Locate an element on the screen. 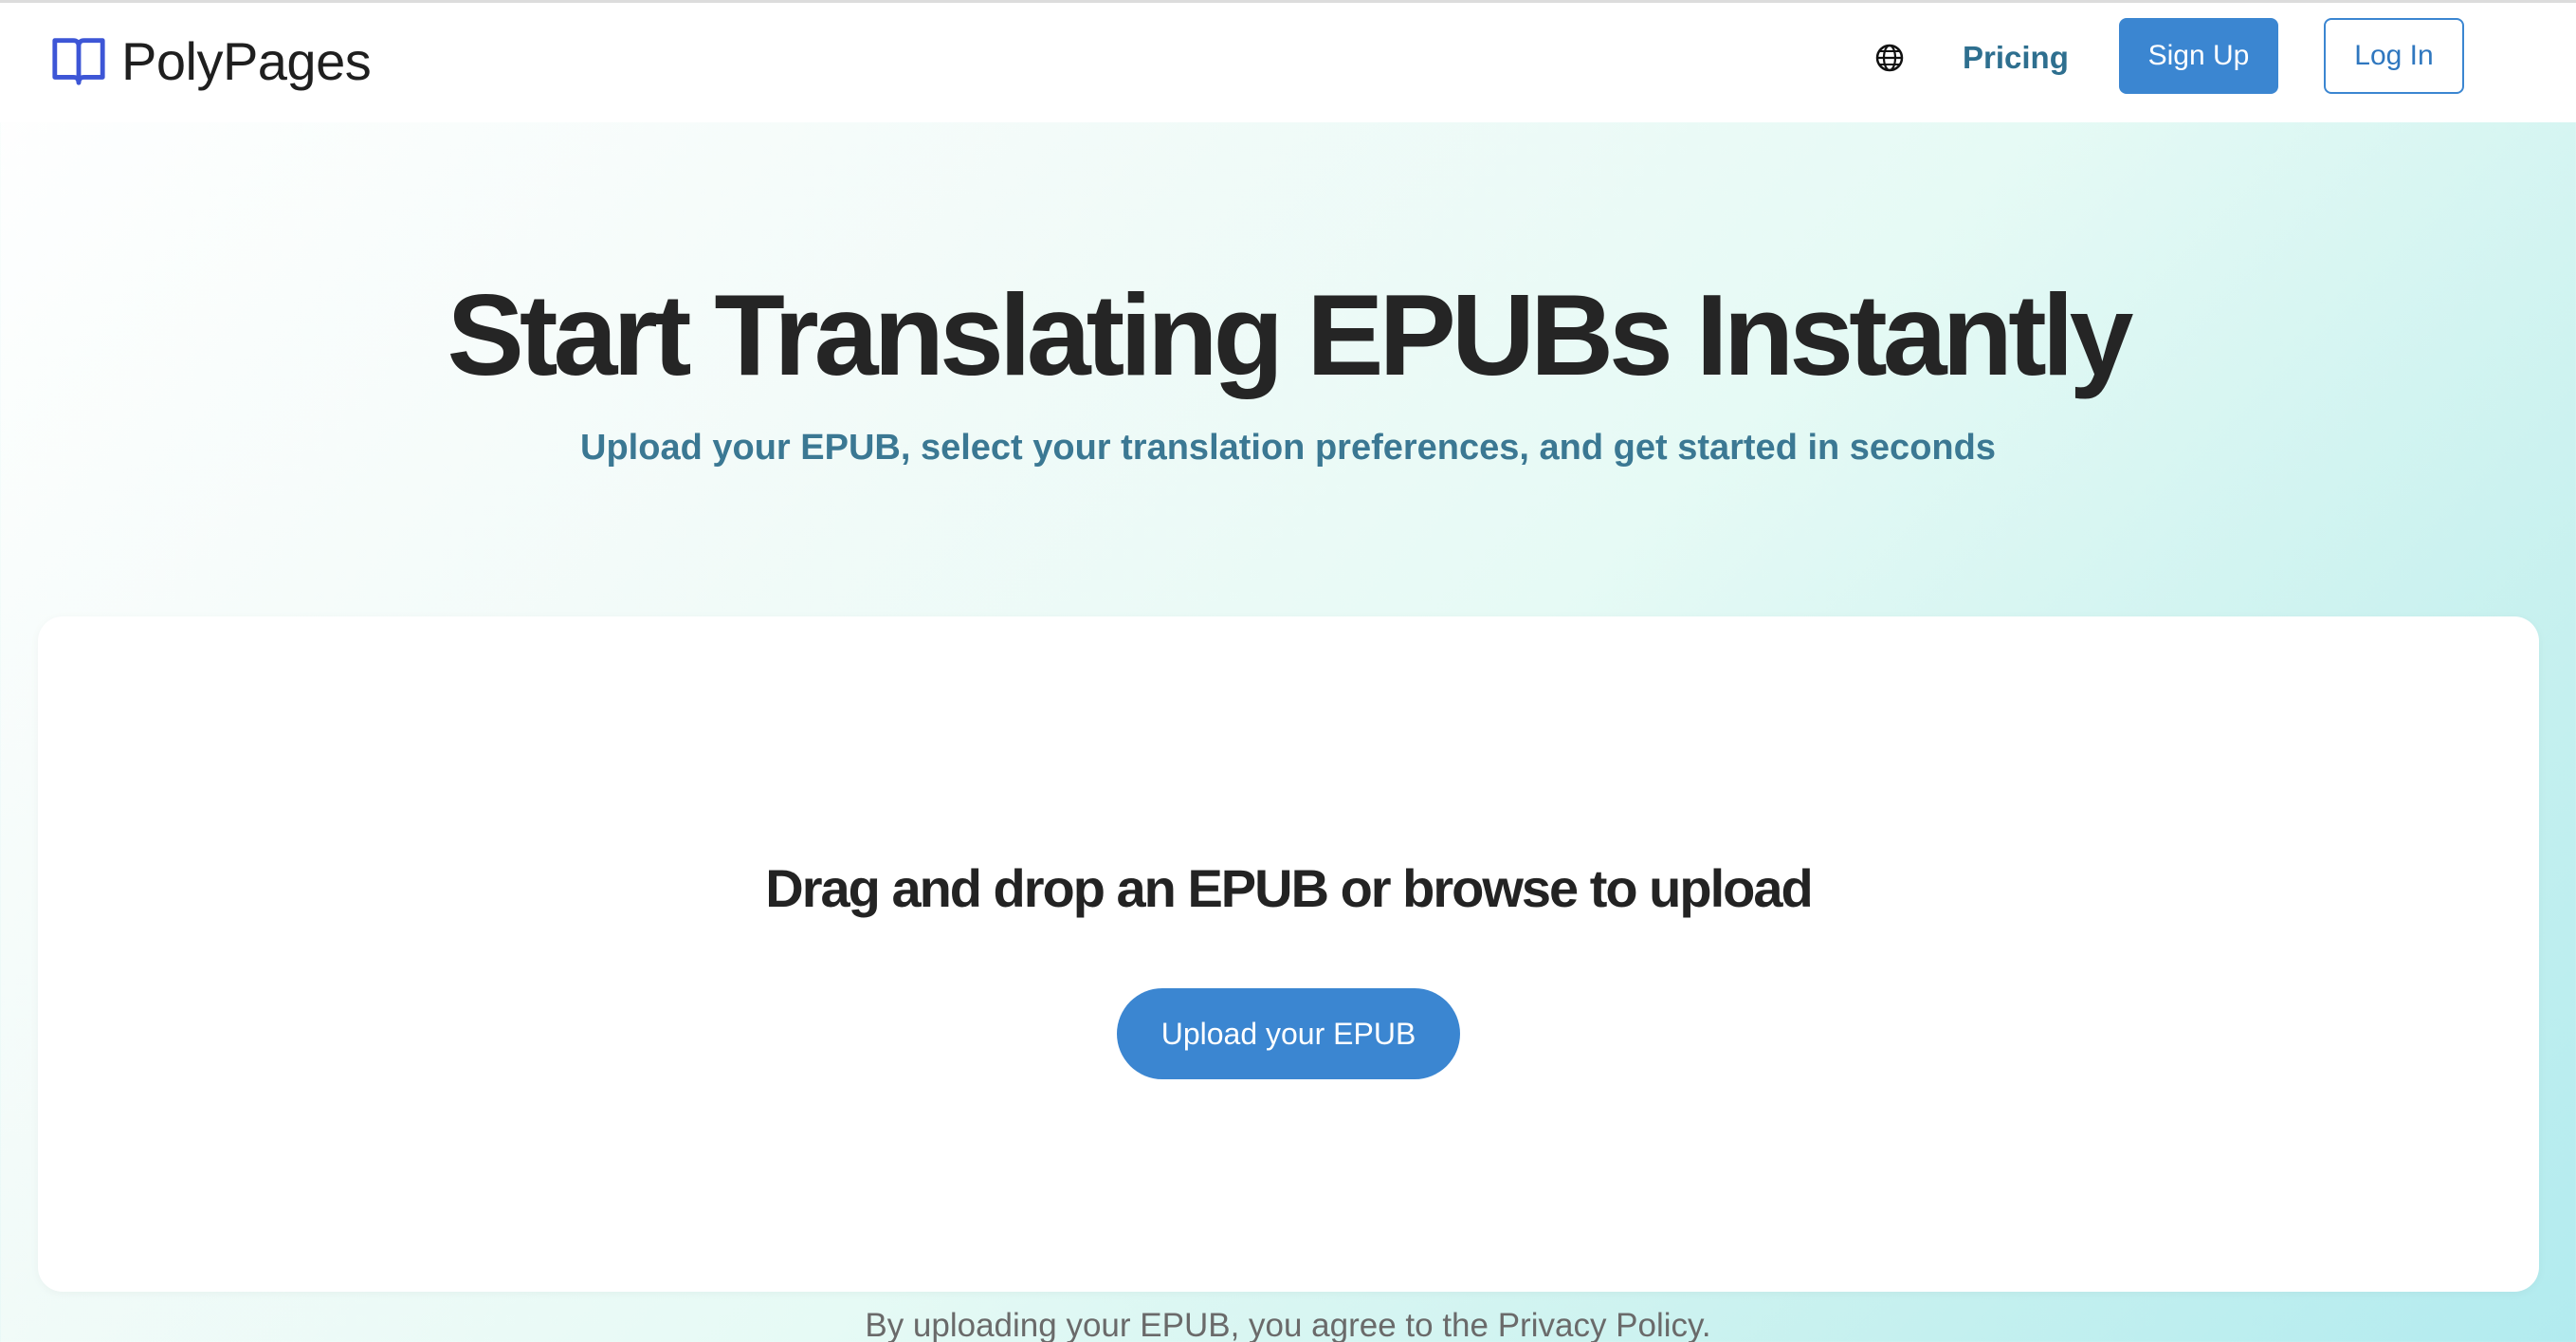  upload-epub-button: Upload your EPUB is located at coordinates (1288, 1033).